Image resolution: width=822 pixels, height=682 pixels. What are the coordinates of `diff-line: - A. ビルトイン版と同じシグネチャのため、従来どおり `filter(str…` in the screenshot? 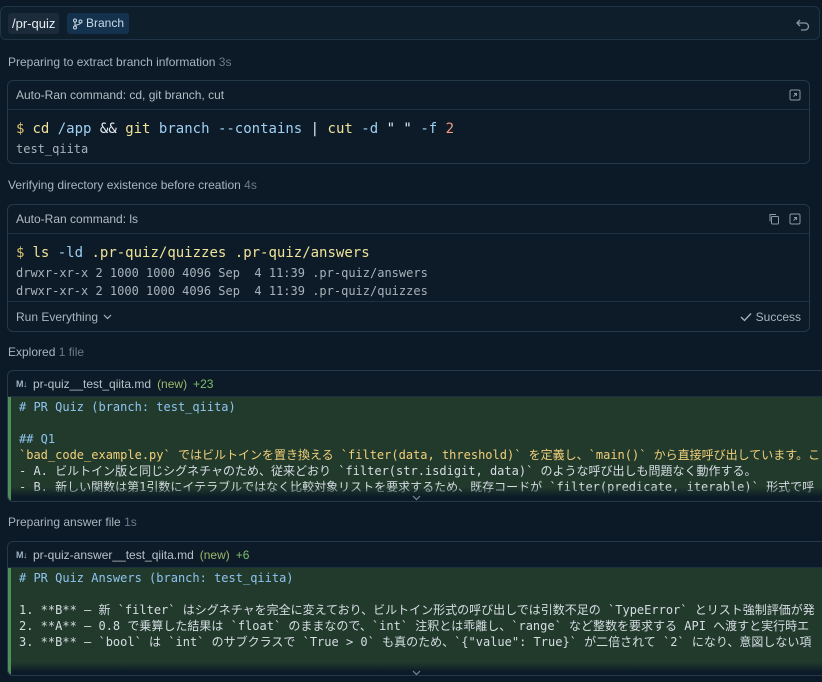 It's located at (388, 471).